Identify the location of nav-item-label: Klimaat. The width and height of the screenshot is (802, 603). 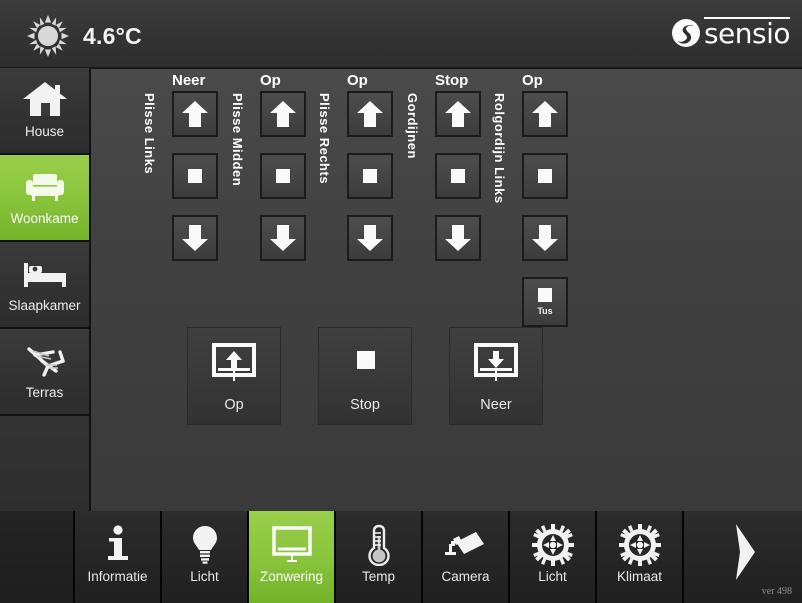
(639, 576).